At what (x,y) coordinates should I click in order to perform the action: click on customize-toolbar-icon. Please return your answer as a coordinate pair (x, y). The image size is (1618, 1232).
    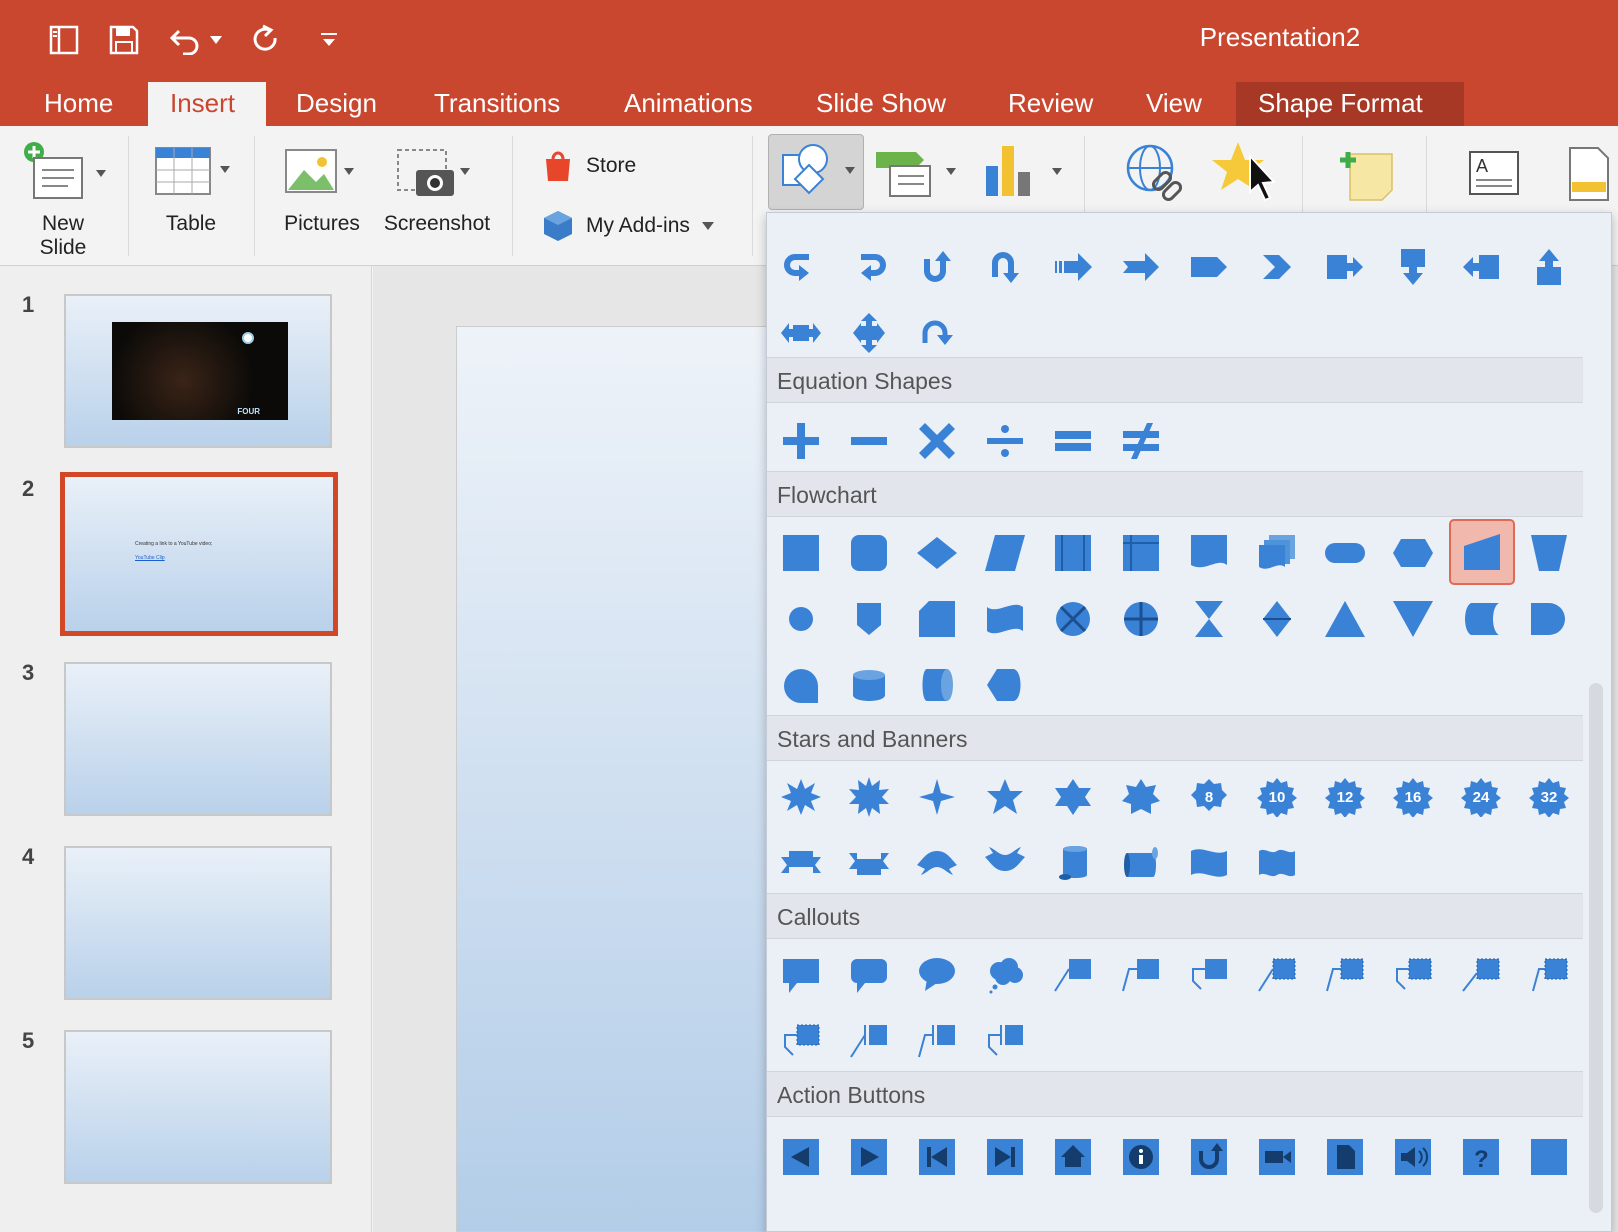
    Looking at the image, I should click on (329, 40).